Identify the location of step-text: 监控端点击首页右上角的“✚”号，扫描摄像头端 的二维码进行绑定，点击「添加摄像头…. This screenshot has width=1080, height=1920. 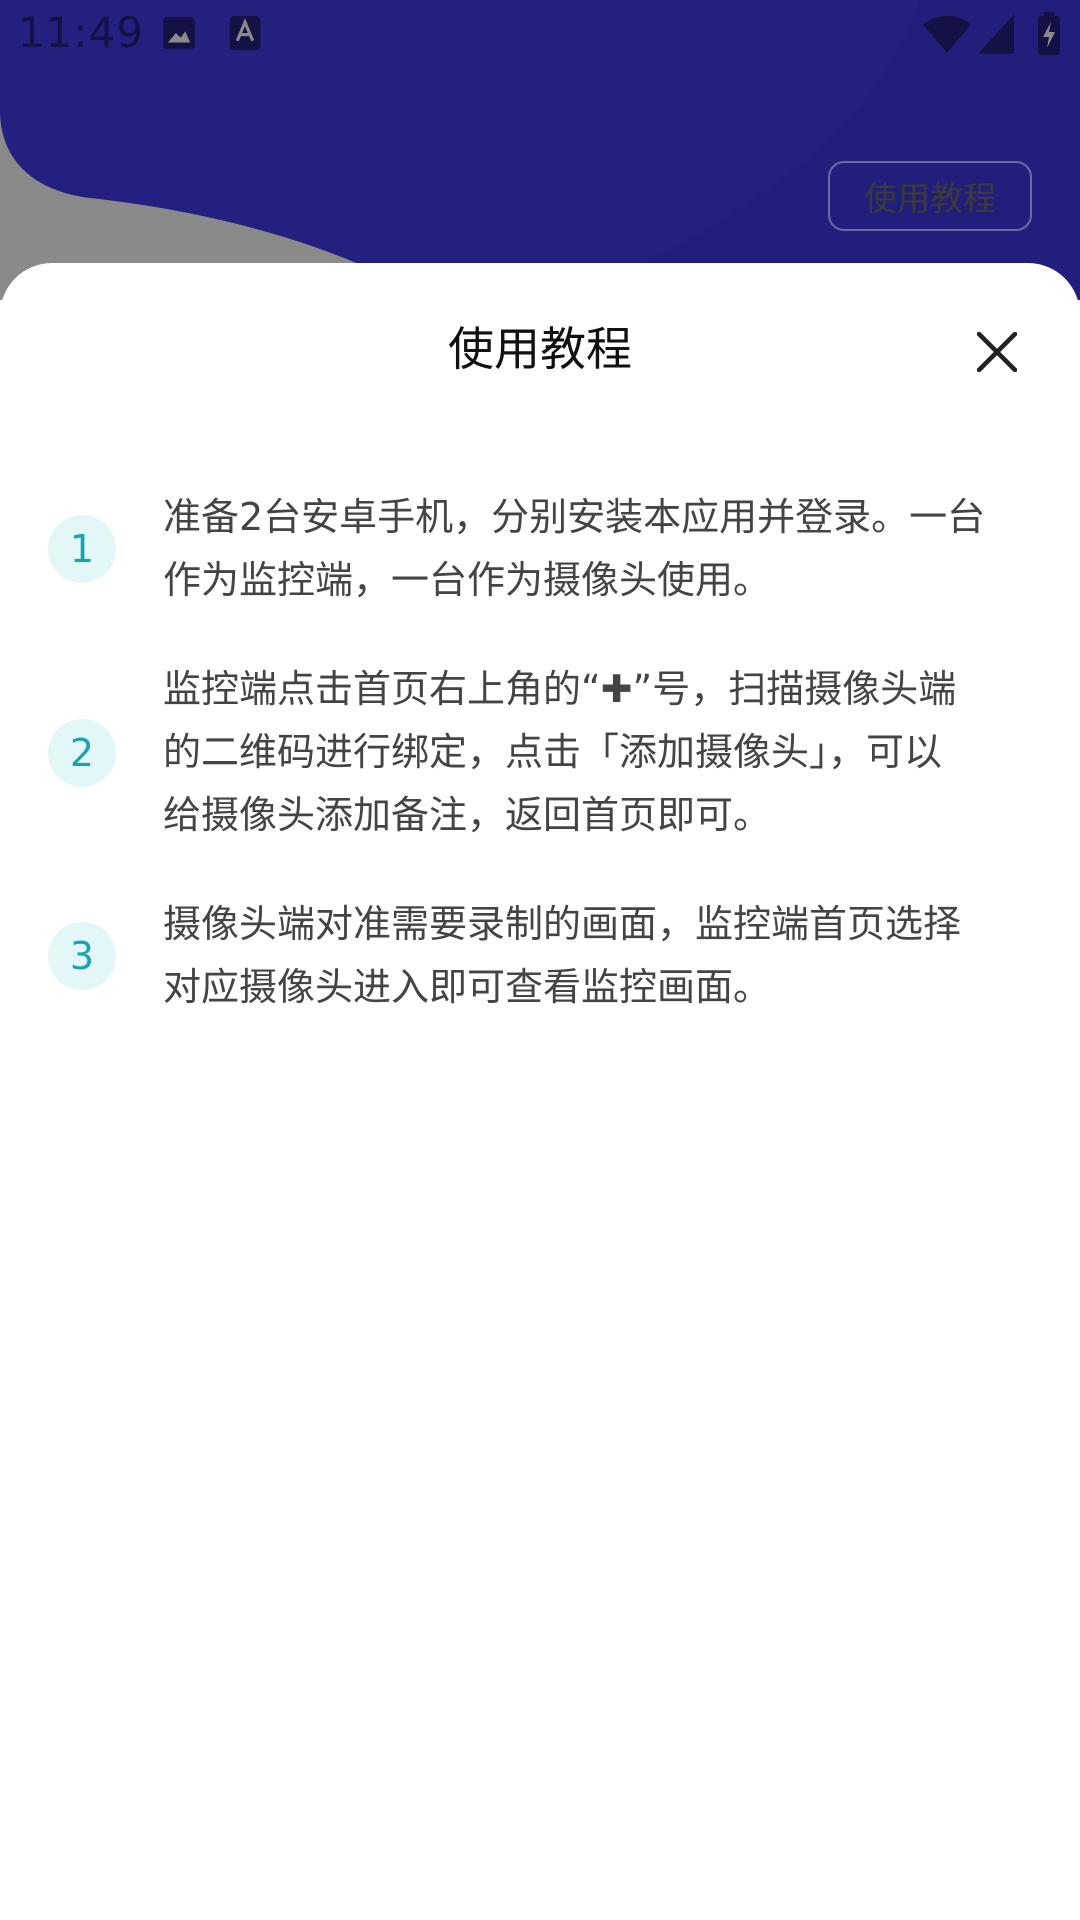
(560, 752).